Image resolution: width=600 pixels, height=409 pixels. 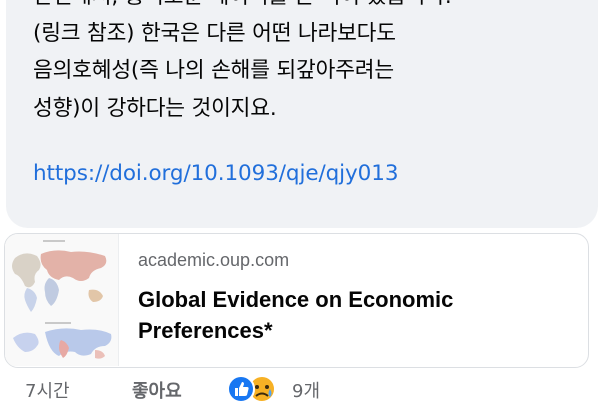 What do you see at coordinates (213, 70) in the screenshot?
I see `comment-text-line-3: 음의호혜성(즉 나의 손해를 되갚아주려는` at bounding box center [213, 70].